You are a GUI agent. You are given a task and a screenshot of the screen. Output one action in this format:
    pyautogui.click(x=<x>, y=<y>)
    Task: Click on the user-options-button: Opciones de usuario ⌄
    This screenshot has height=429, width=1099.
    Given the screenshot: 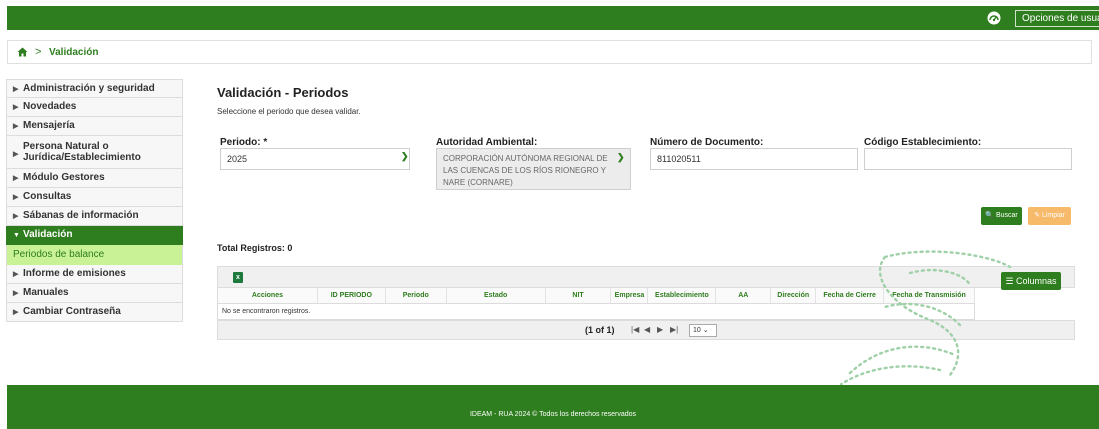 What is the action you would take?
    pyautogui.click(x=1057, y=18)
    